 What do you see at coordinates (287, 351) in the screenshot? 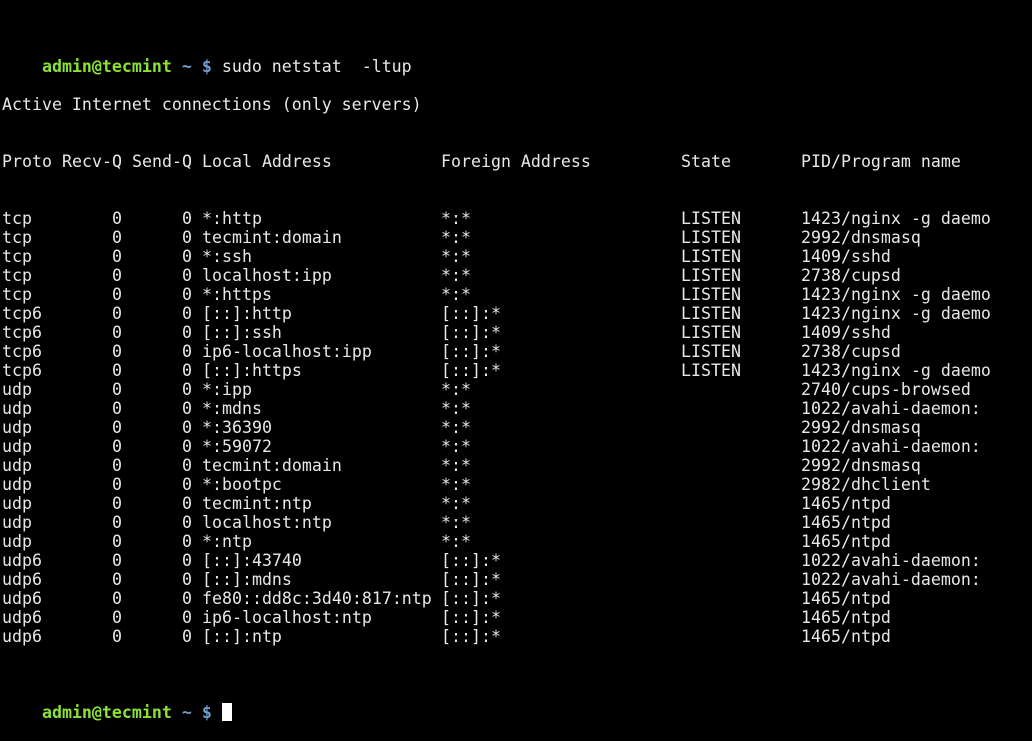
I see `cell-local-address: ip6-localhost:ipp` at bounding box center [287, 351].